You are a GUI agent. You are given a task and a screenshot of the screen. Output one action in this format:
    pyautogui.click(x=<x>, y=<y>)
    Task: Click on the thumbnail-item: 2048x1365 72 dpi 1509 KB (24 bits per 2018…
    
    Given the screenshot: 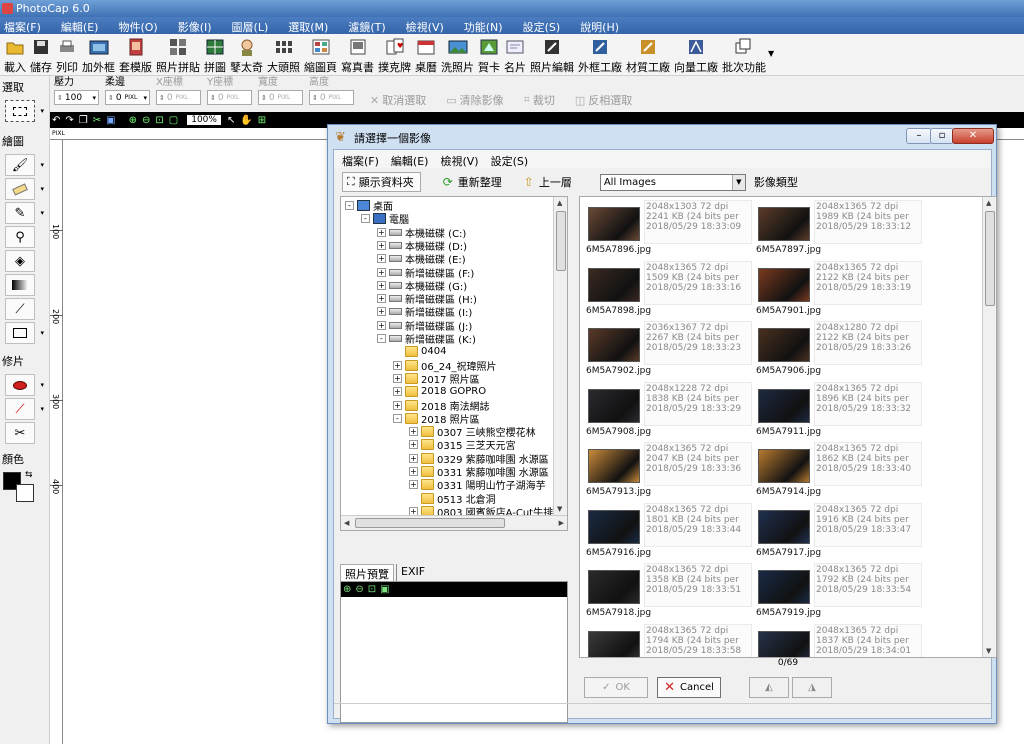 What is the action you would take?
    pyautogui.click(x=668, y=290)
    